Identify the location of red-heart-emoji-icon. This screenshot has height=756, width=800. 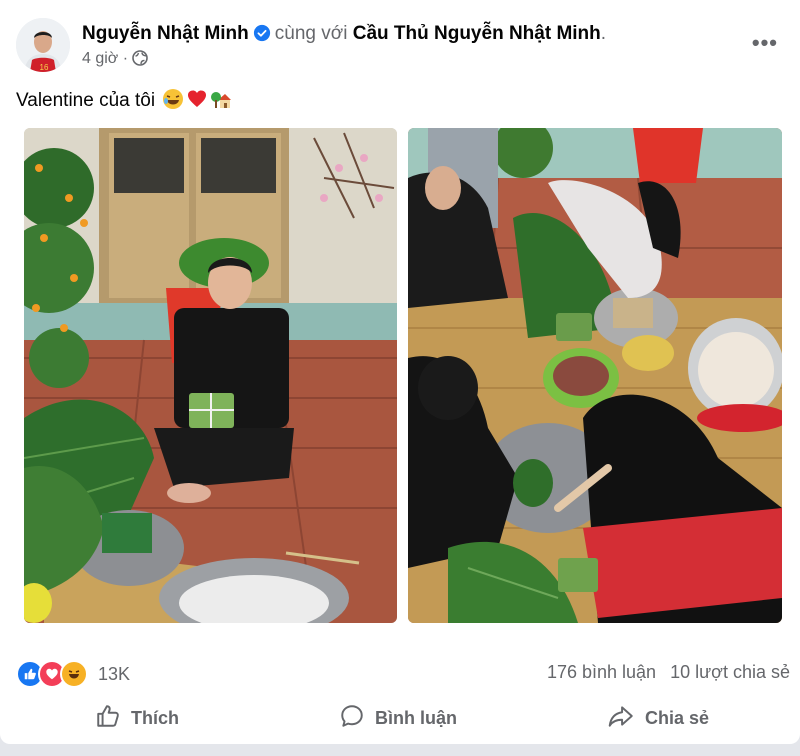
(197, 103).